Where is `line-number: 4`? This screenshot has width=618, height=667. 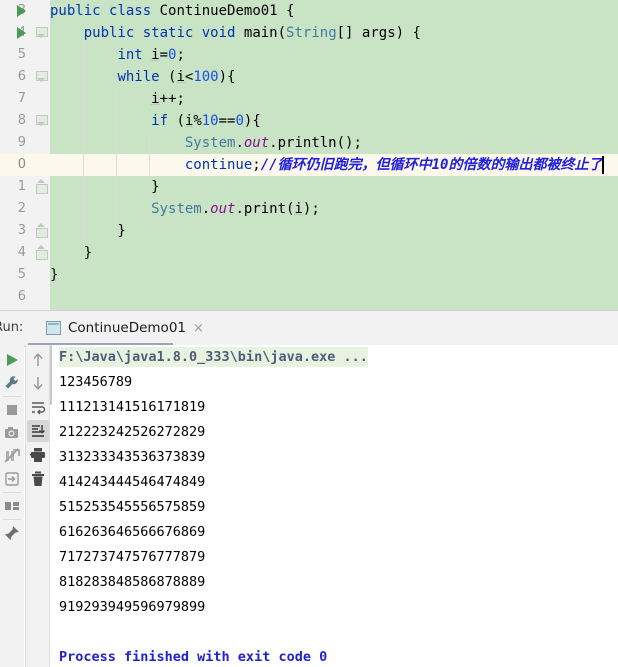 line-number: 4 is located at coordinates (21, 252).